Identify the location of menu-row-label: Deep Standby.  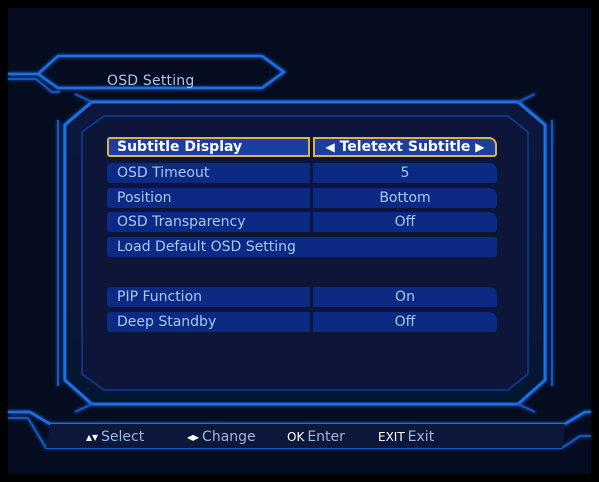
(208, 322).